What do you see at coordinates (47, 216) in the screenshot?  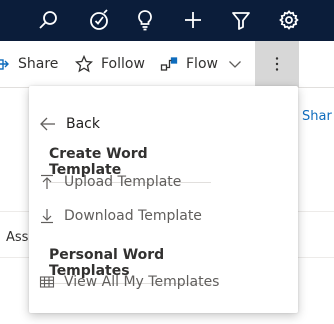 I see `download-icon` at bounding box center [47, 216].